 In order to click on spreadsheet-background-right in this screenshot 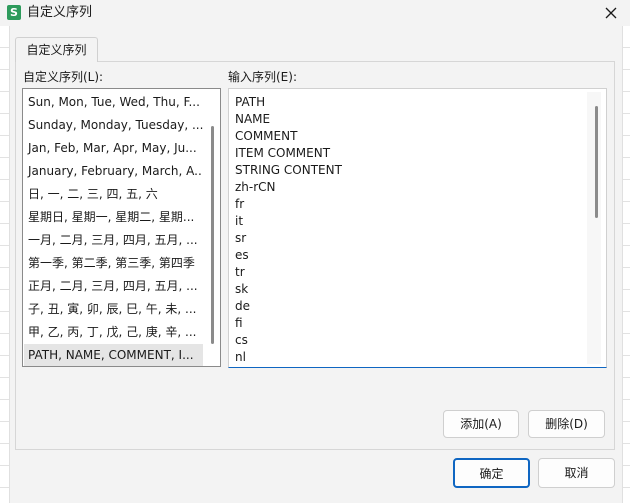, I will do `click(626, 264)`.